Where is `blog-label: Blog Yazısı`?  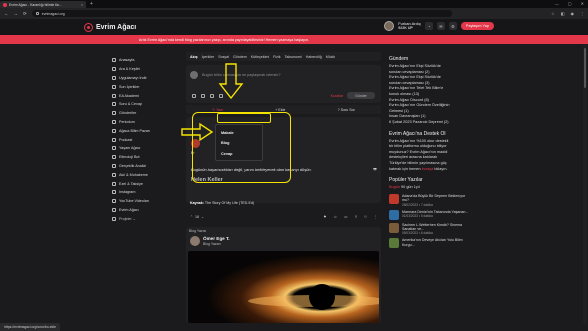
blog-label: Blog Yazısı is located at coordinates (198, 231).